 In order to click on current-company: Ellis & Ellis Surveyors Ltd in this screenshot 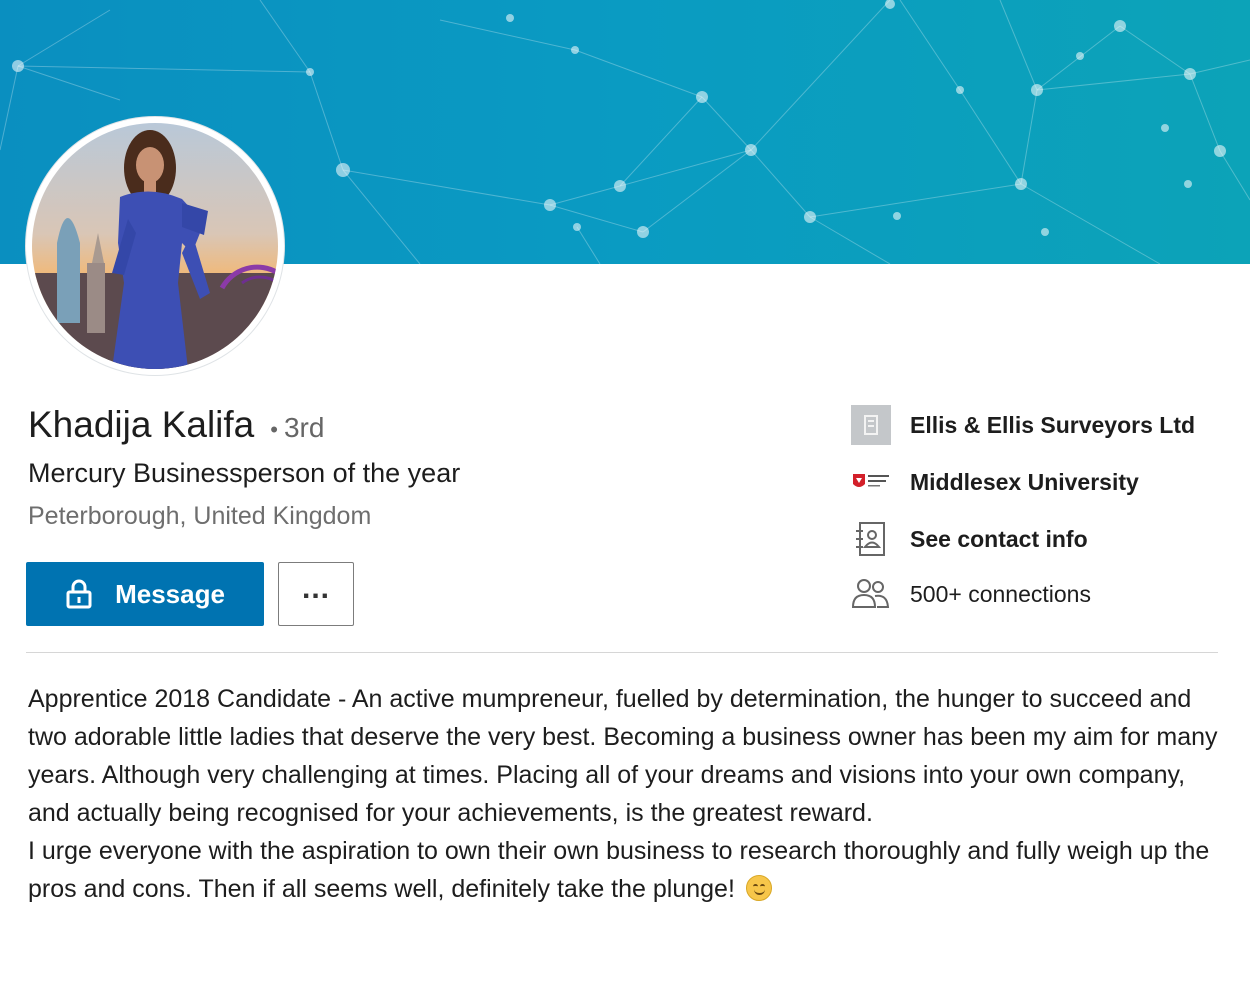, I will do `click(1022, 425)`.